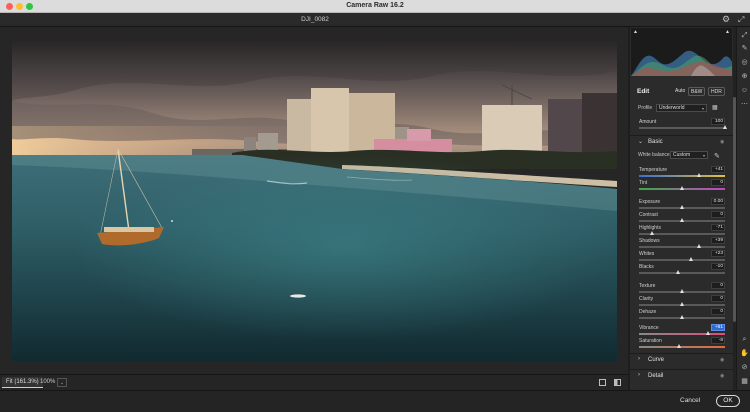 This screenshot has height=412, width=750. I want to click on shadow-clipping-icon: ▲, so click(635, 32).